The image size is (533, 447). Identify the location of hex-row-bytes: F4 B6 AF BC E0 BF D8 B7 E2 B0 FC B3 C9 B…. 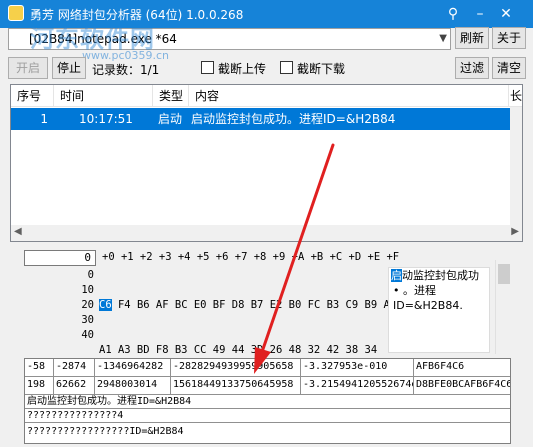
(254, 305).